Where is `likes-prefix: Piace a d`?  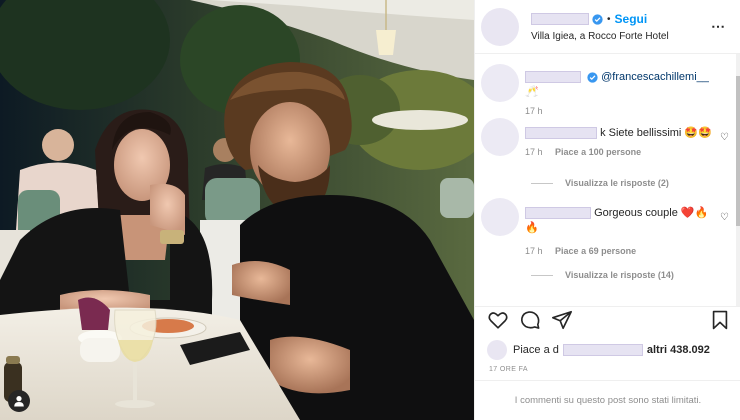 likes-prefix: Piace a d is located at coordinates (536, 350).